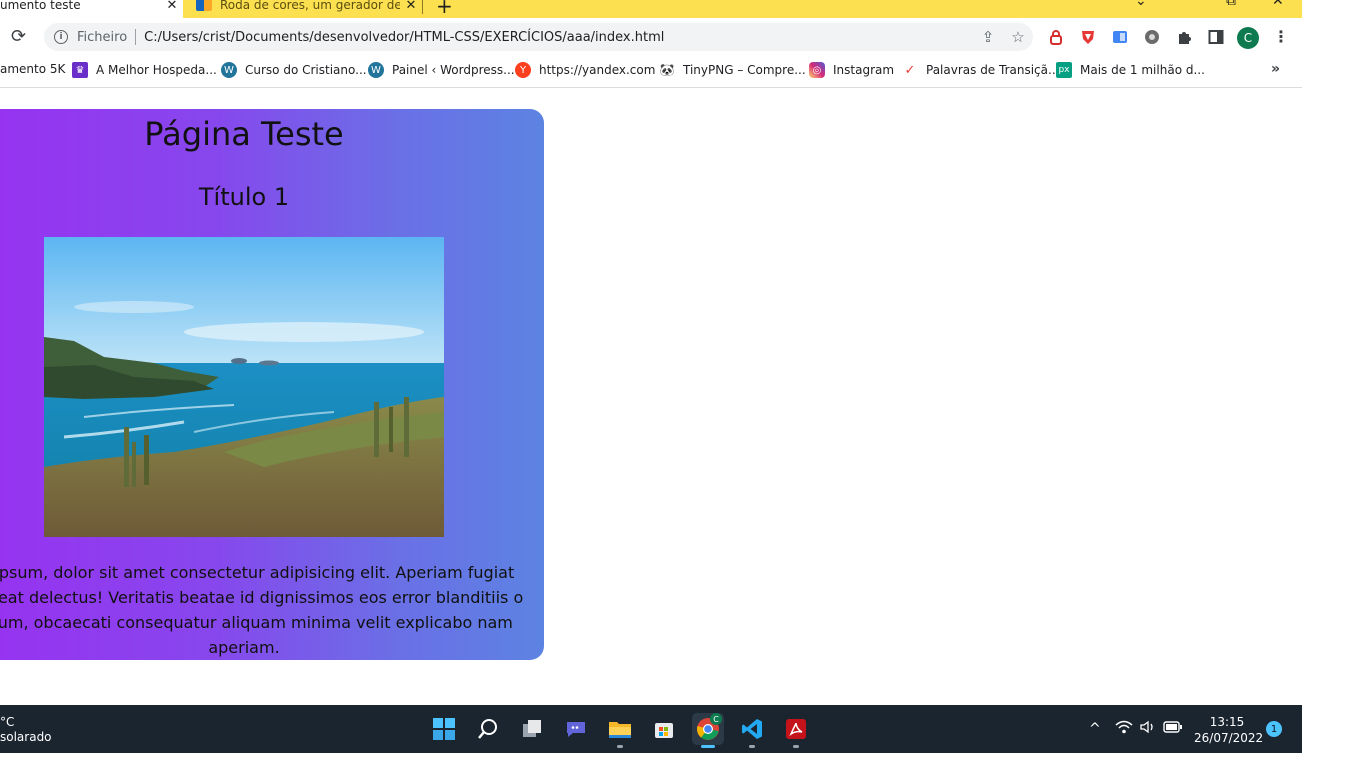 The image size is (1366, 768). I want to click on share-icon: ⇪, so click(988, 37).